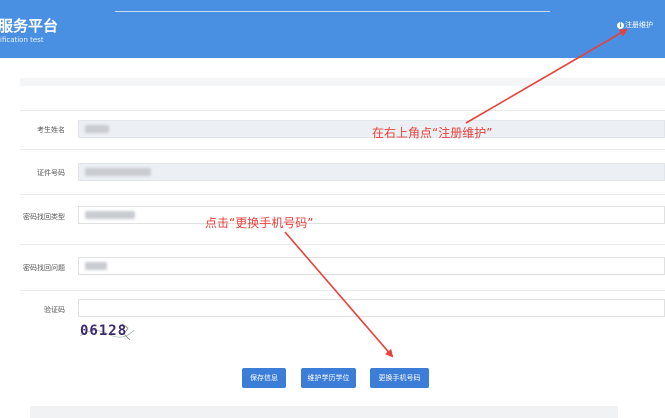 The width and height of the screenshot is (665, 418). I want to click on maintain-degree-button: 维护学历学位, so click(328, 378).